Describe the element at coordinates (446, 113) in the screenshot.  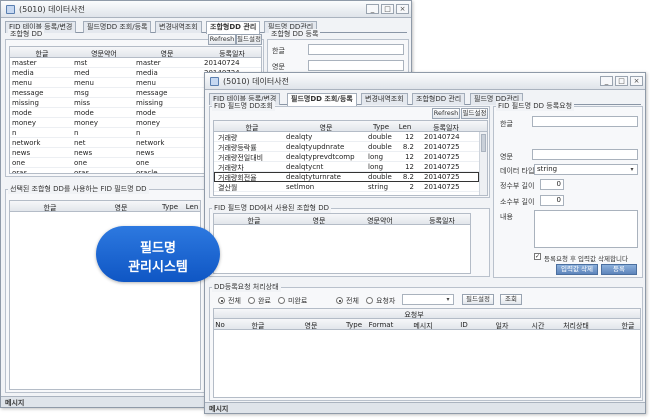
I see `front-refresh-button: Refresh` at that location.